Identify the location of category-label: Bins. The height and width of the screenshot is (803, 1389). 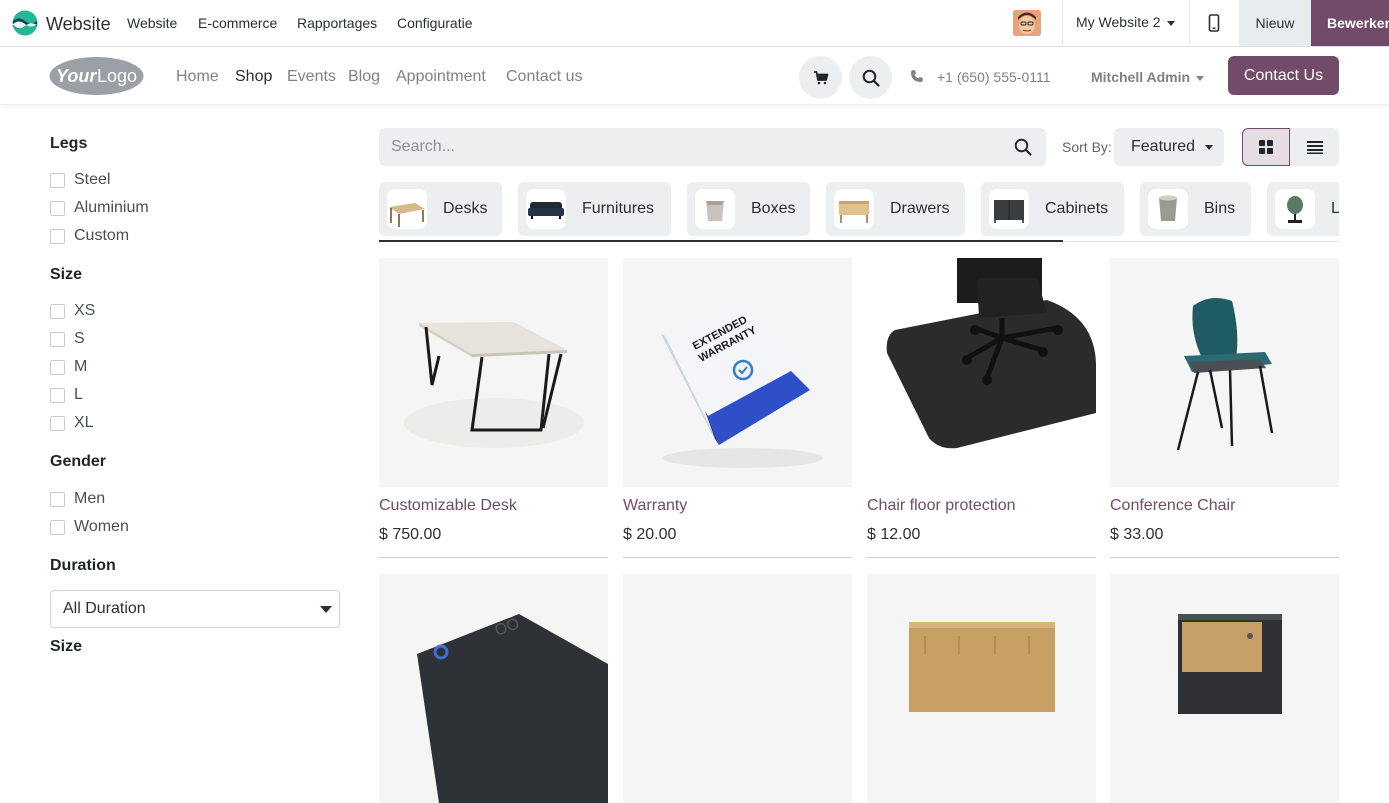
(1220, 208).